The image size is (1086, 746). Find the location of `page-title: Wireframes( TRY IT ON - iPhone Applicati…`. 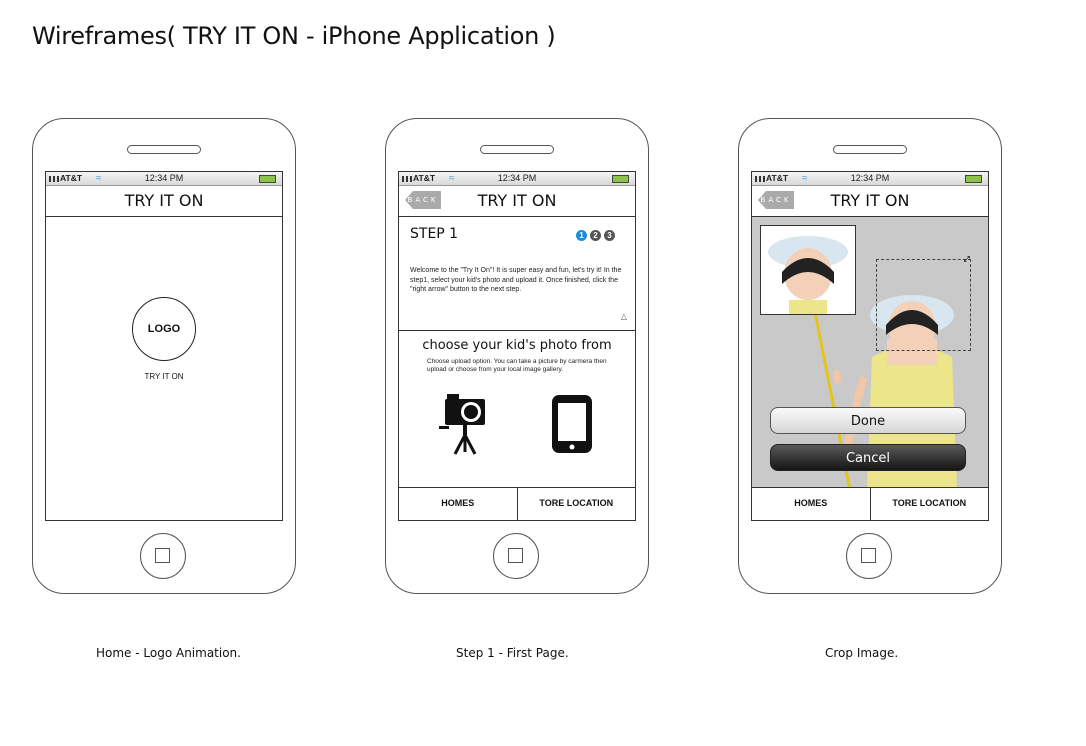

page-title: Wireframes( TRY IT ON - iPhone Applicati… is located at coordinates (294, 36).